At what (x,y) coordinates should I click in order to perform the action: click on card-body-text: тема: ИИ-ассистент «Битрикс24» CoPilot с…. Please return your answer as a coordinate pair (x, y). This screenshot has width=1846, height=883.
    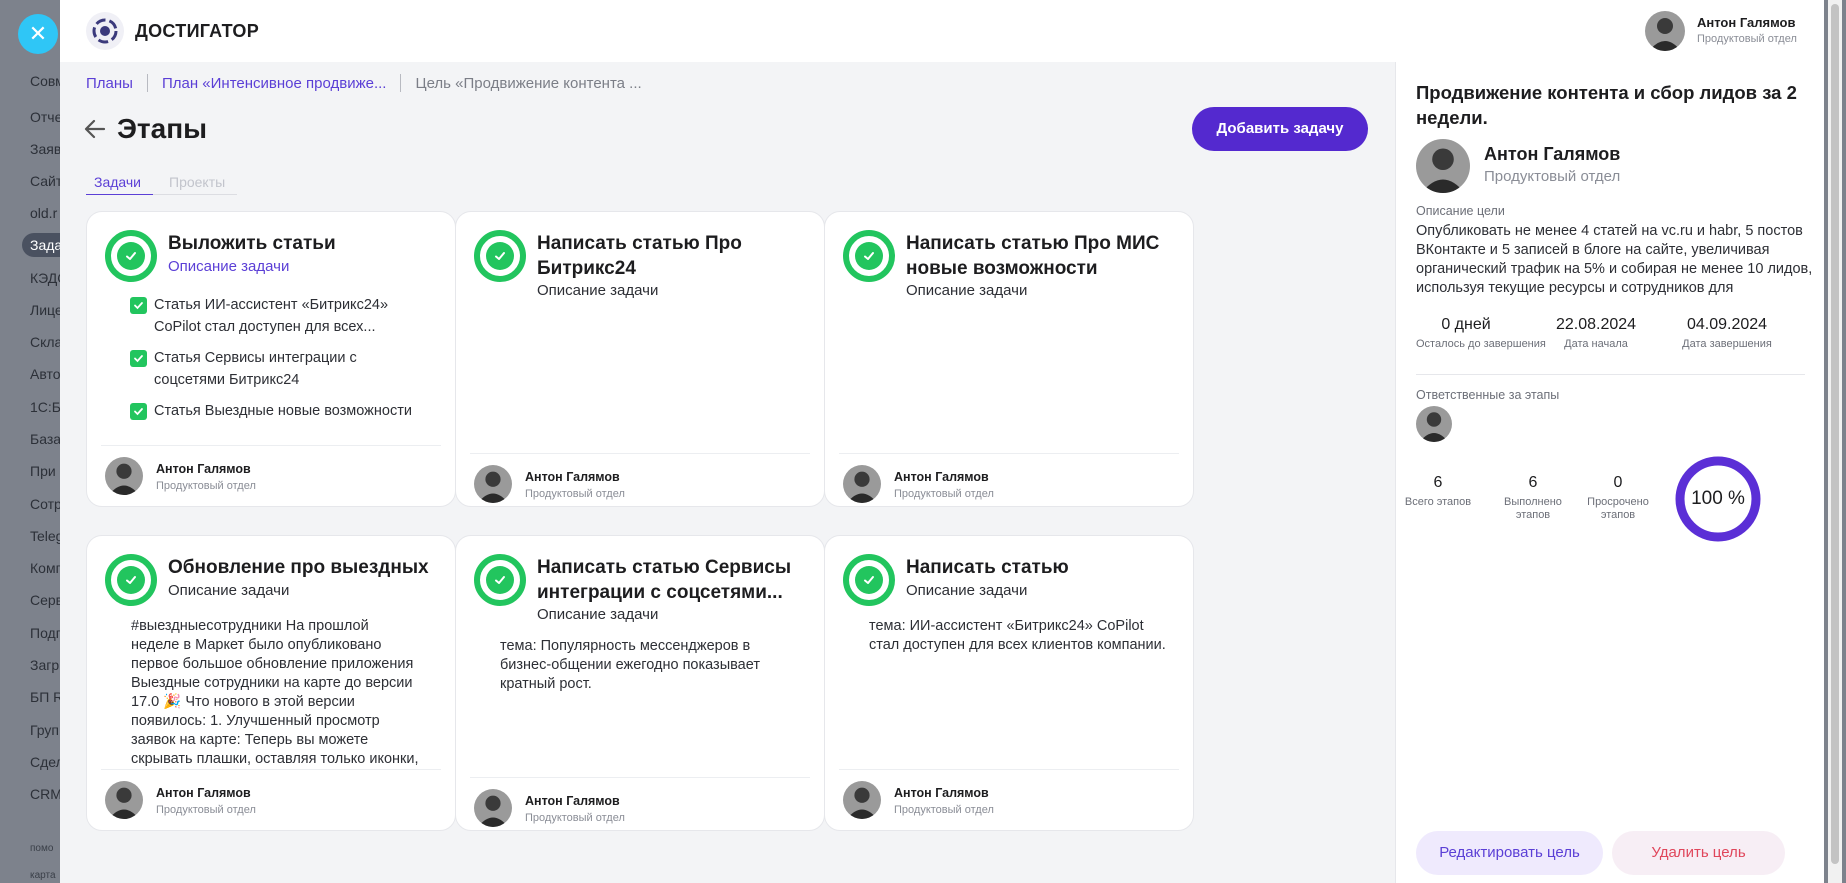
    Looking at the image, I should click on (1017, 635).